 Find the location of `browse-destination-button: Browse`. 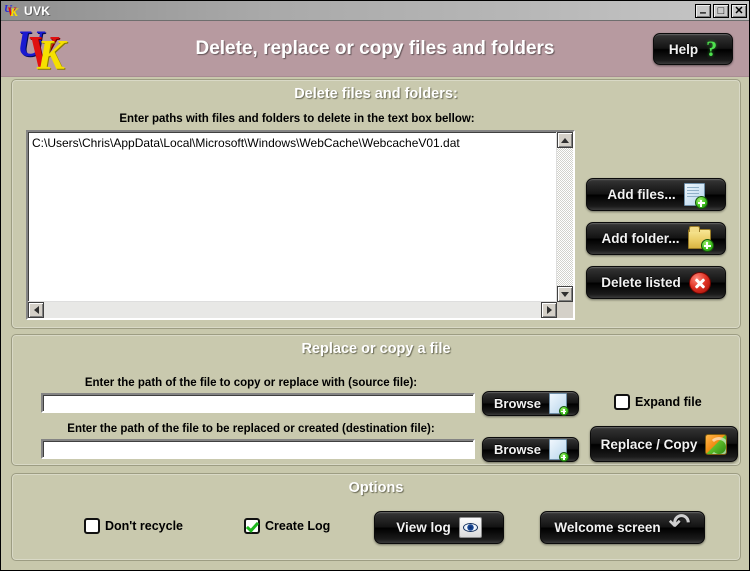

browse-destination-button: Browse is located at coordinates (530, 449).